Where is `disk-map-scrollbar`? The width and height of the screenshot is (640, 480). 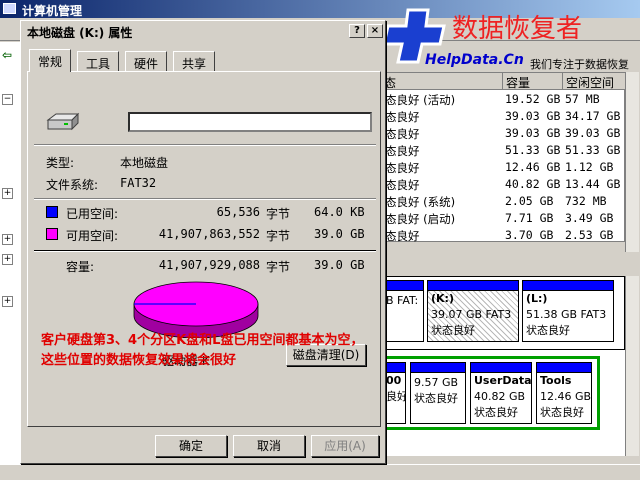 disk-map-scrollbar is located at coordinates (632, 366).